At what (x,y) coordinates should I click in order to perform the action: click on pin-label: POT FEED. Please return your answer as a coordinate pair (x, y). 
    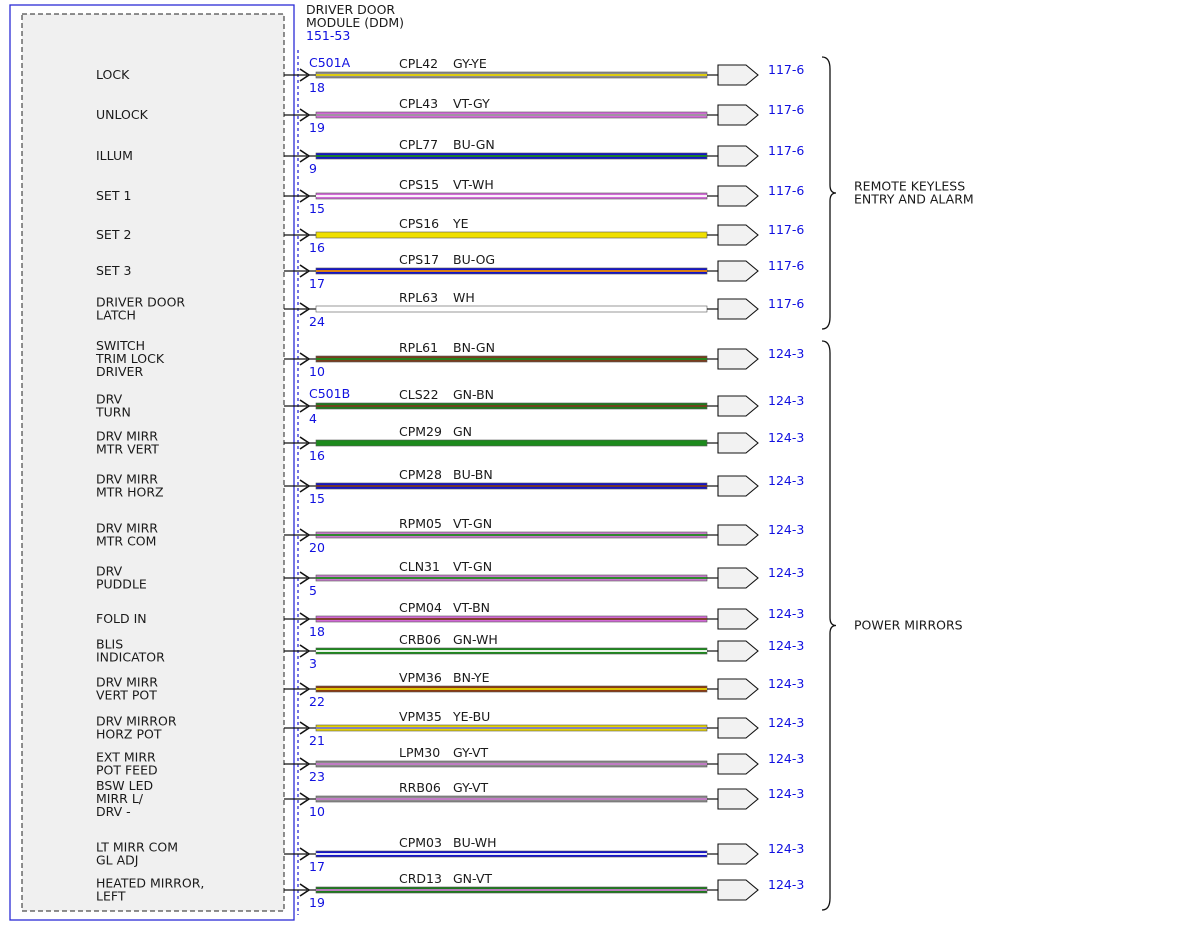
    Looking at the image, I should click on (127, 770).